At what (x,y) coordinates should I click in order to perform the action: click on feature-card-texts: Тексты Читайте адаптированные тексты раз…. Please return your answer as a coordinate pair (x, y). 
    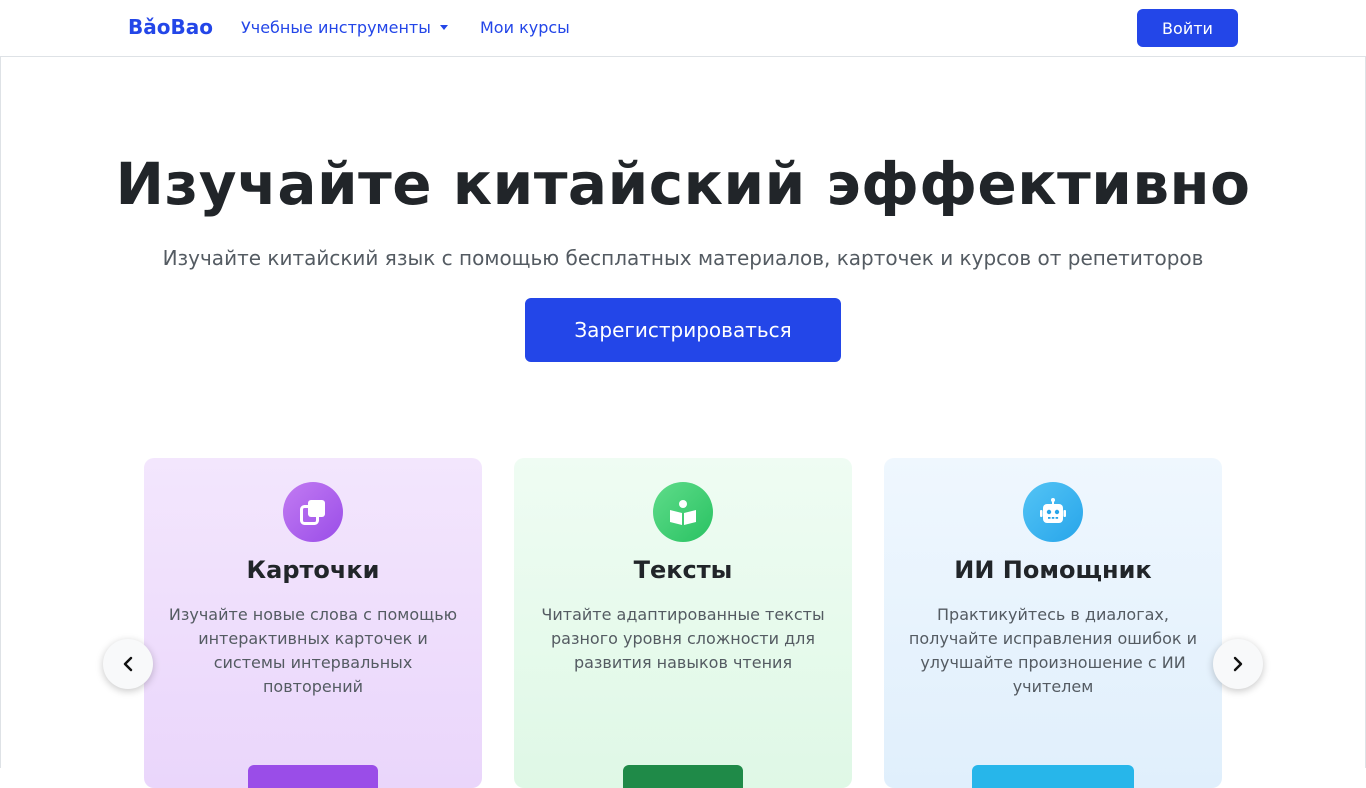
    Looking at the image, I should click on (683, 623).